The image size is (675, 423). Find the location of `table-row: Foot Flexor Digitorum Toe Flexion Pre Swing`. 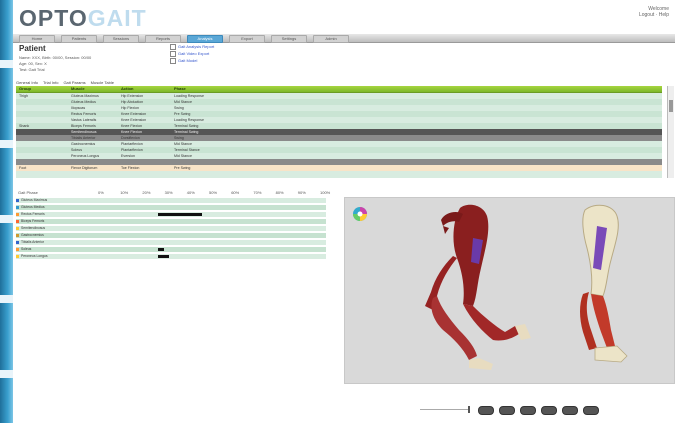

table-row: Foot Flexor Digitorum Toe Flexion Pre Swing is located at coordinates (339, 168).